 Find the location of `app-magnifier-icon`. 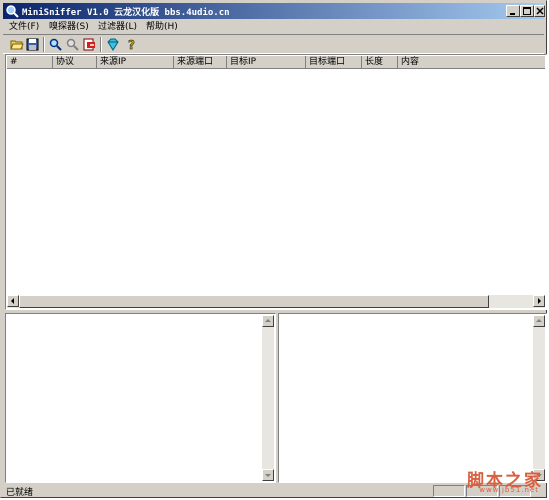

app-magnifier-icon is located at coordinates (12, 11).